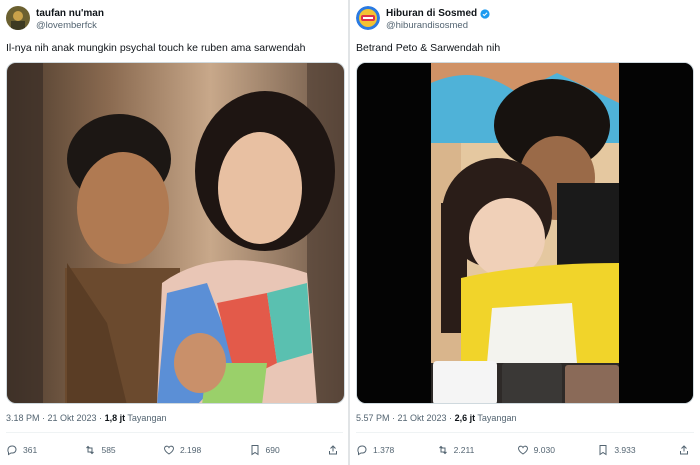  What do you see at coordinates (544, 450) in the screenshot?
I see `like-count: 9.030` at bounding box center [544, 450].